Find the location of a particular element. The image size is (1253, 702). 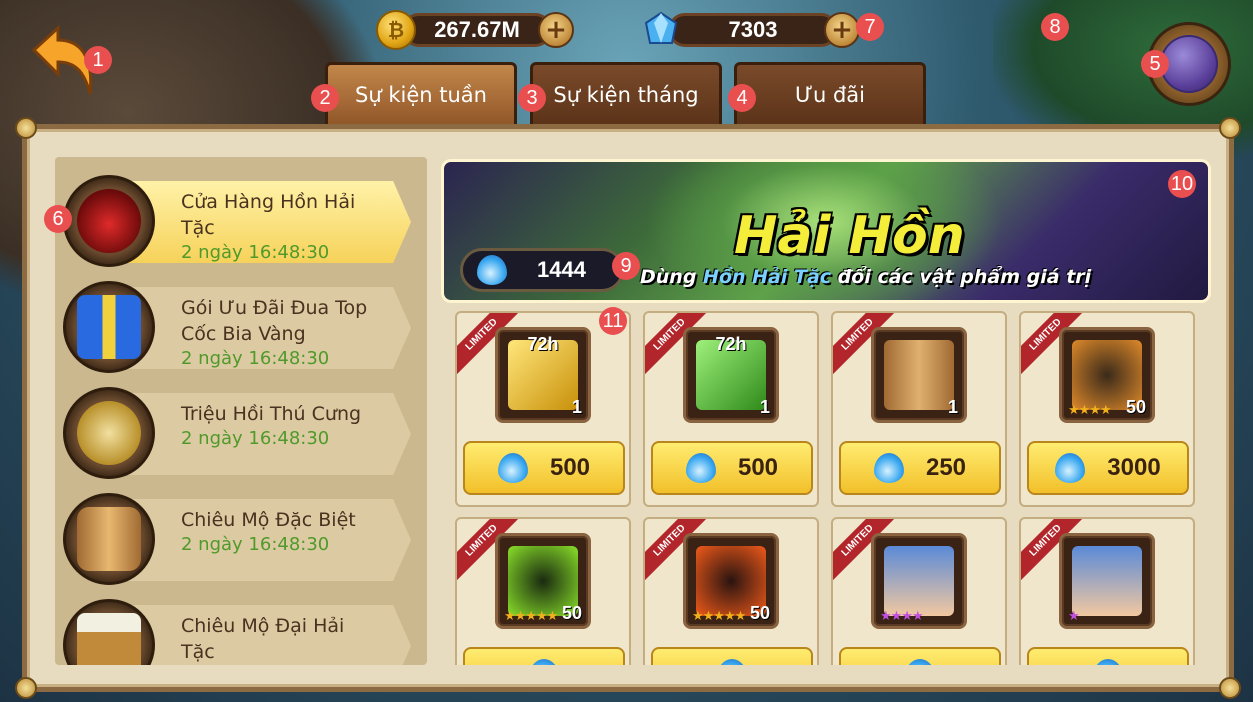

annotation-badge: 11 is located at coordinates (613, 321).